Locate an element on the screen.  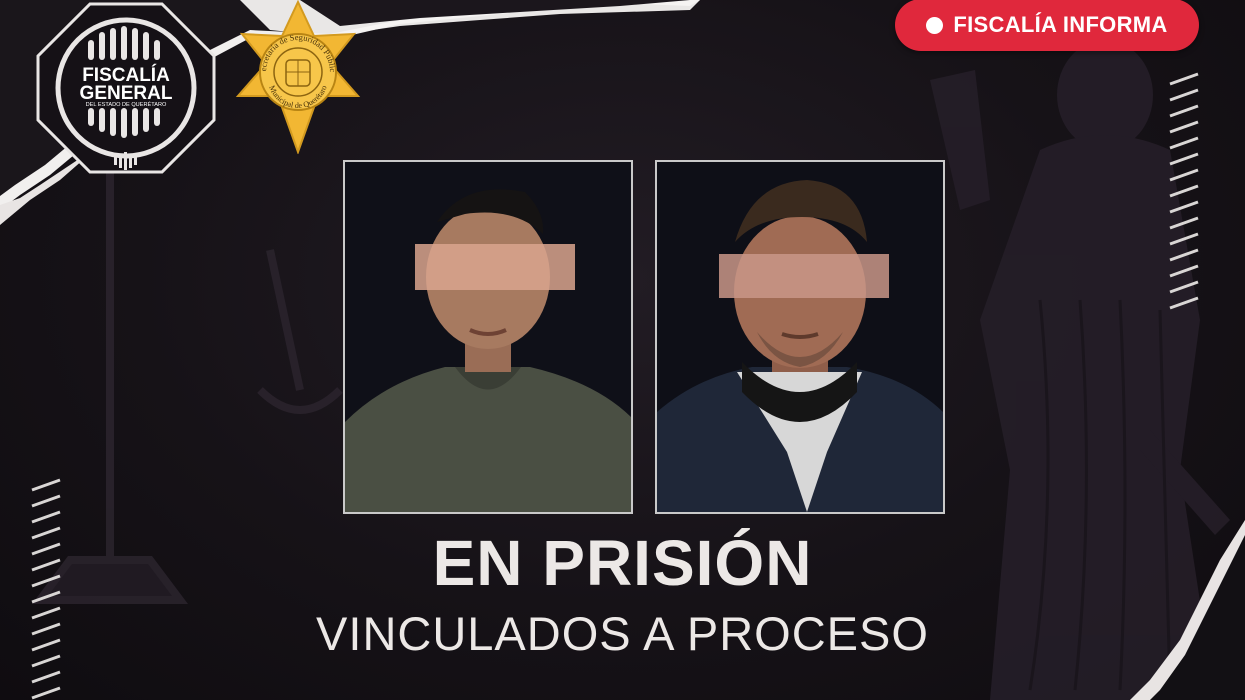
record-dot-icon is located at coordinates (935, 25).